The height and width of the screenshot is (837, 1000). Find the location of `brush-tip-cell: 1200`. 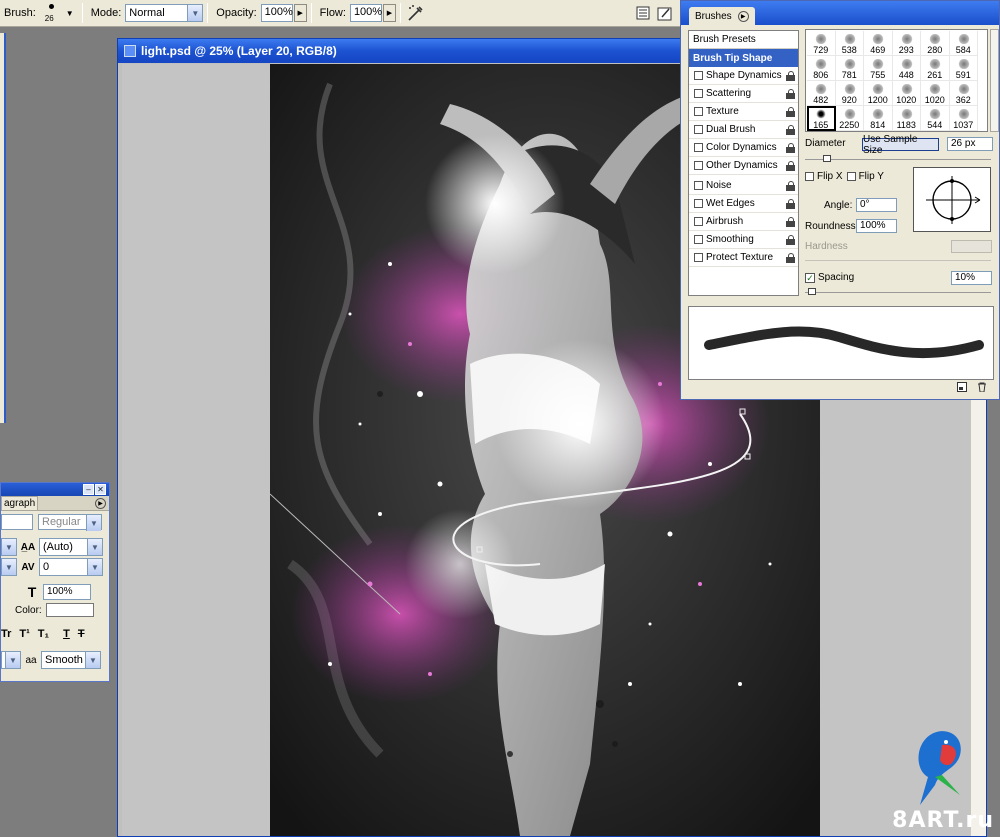

brush-tip-cell: 1200 is located at coordinates (878, 93).